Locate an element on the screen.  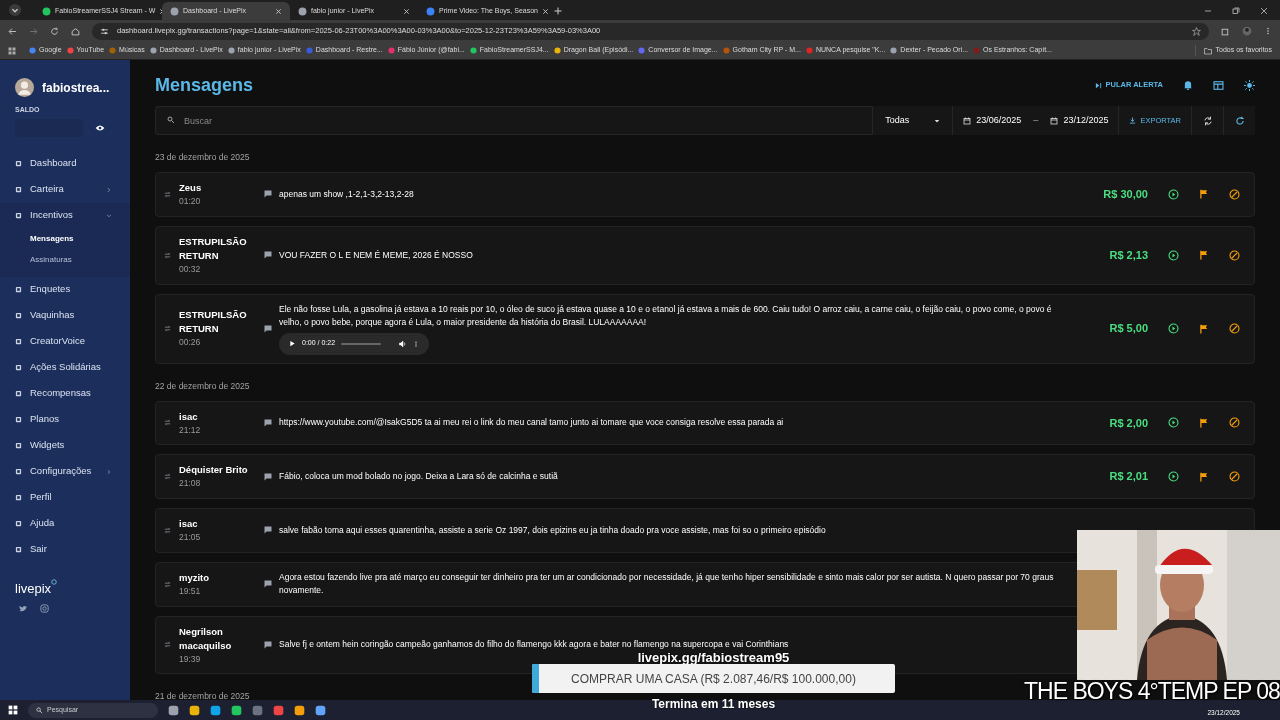
sidebar-item: Perfil is located at coordinates (65, 497).